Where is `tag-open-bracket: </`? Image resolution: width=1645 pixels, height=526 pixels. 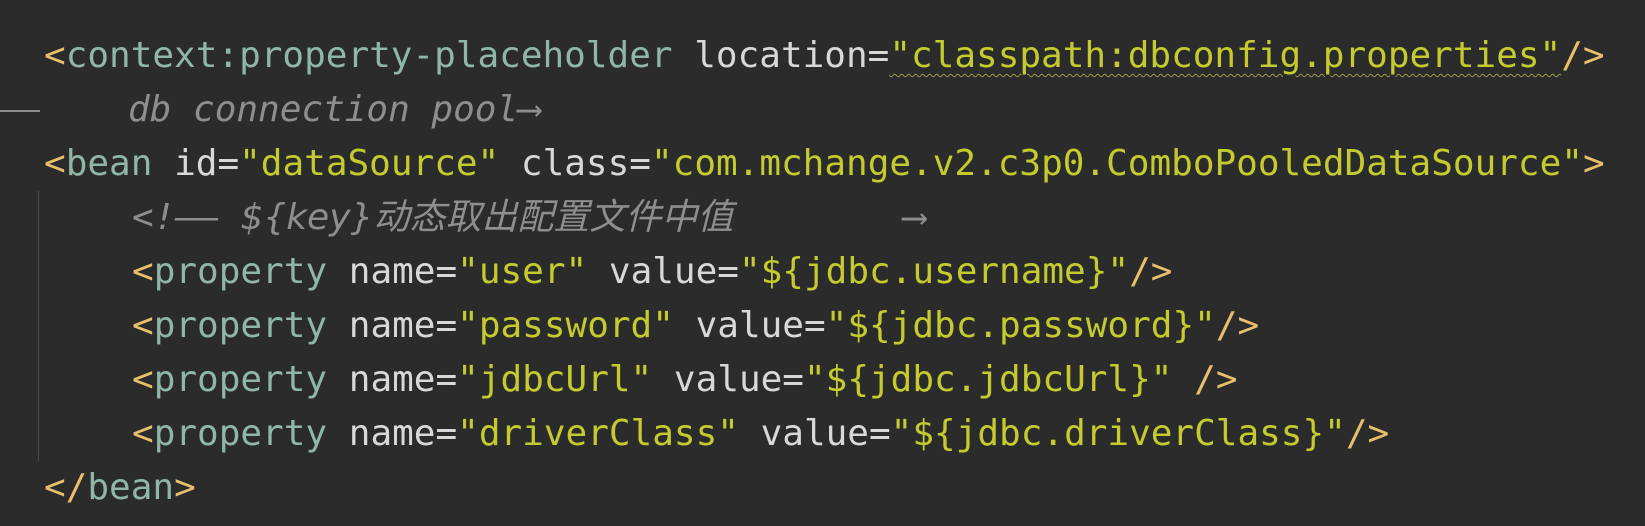 tag-open-bracket: </ is located at coordinates (66, 487).